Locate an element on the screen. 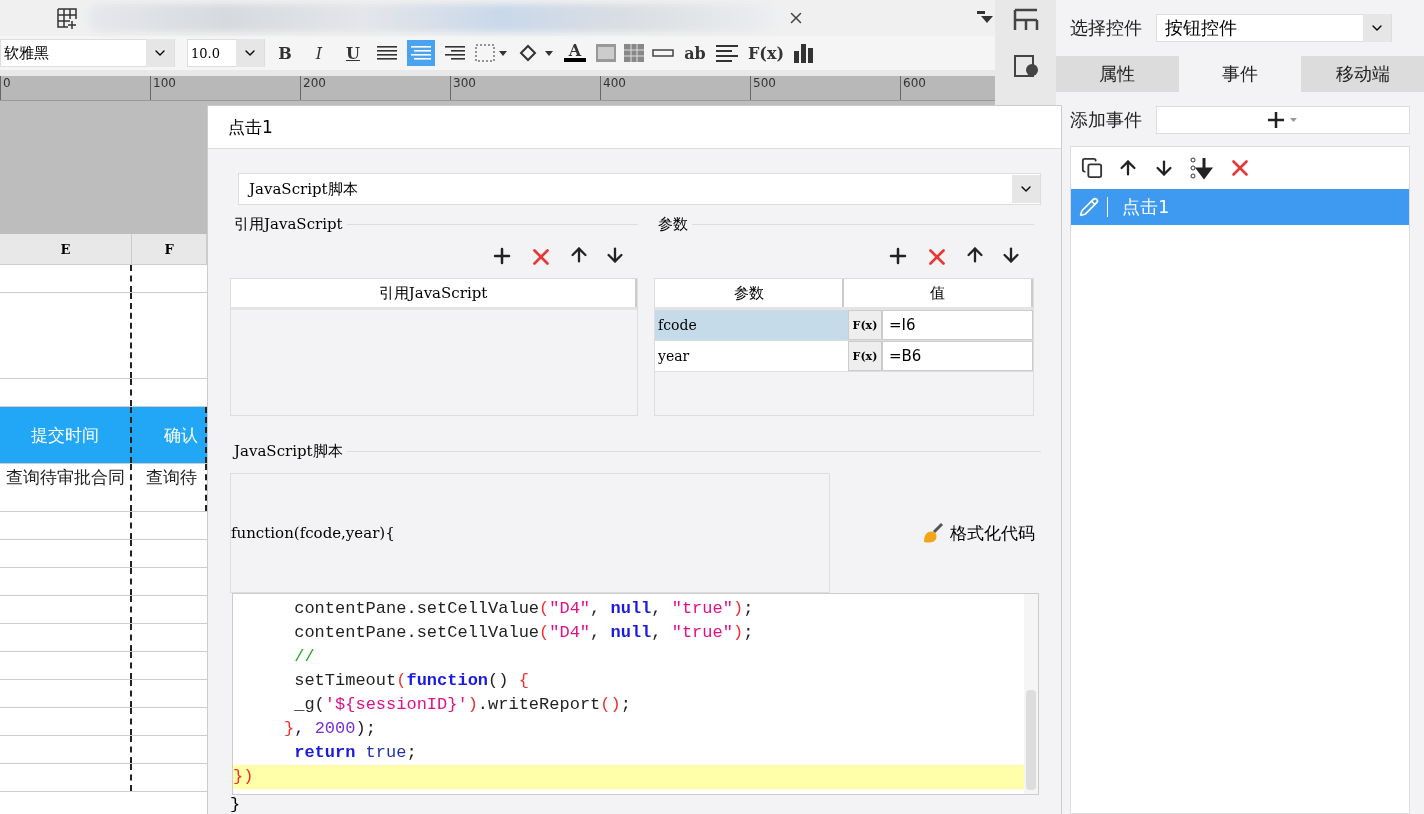 The width and height of the screenshot is (1424, 814). function-signature: function(fcode,year){ is located at coordinates (313, 533).